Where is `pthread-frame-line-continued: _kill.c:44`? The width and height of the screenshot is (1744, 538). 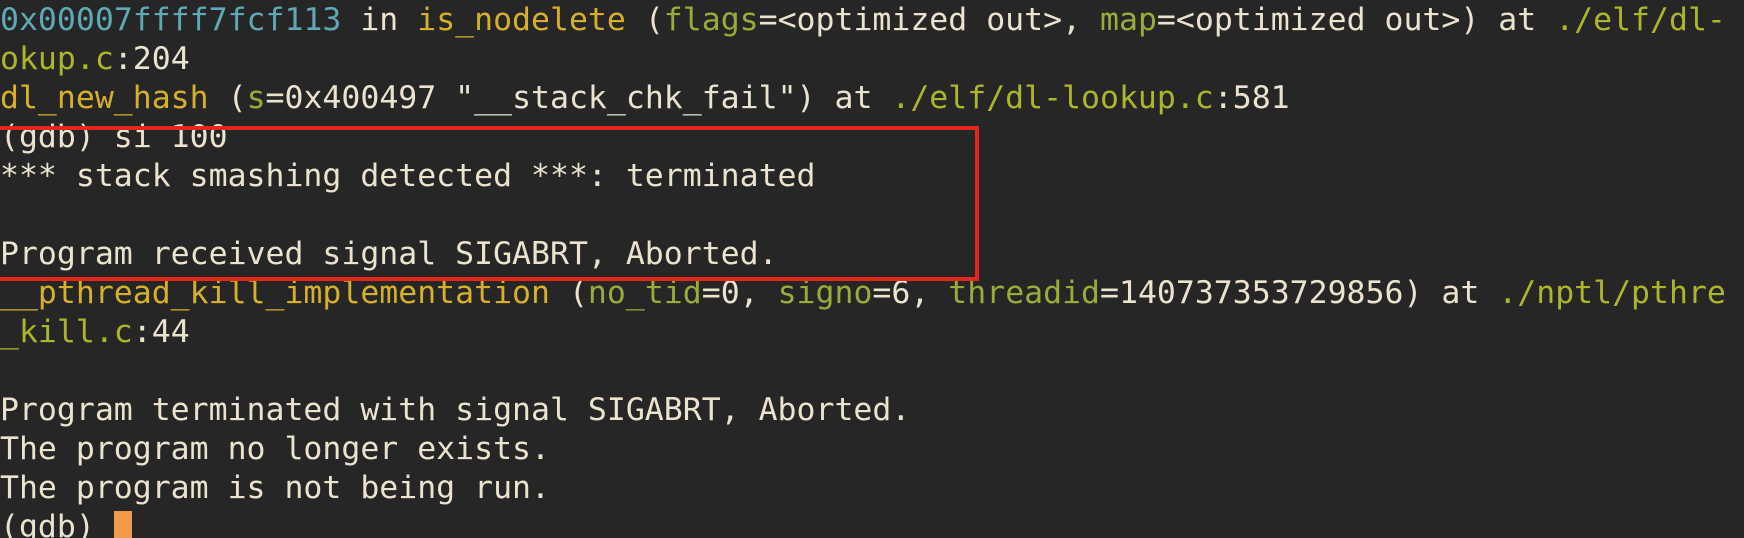 pthread-frame-line-continued: _kill.c:44 is located at coordinates (95, 332).